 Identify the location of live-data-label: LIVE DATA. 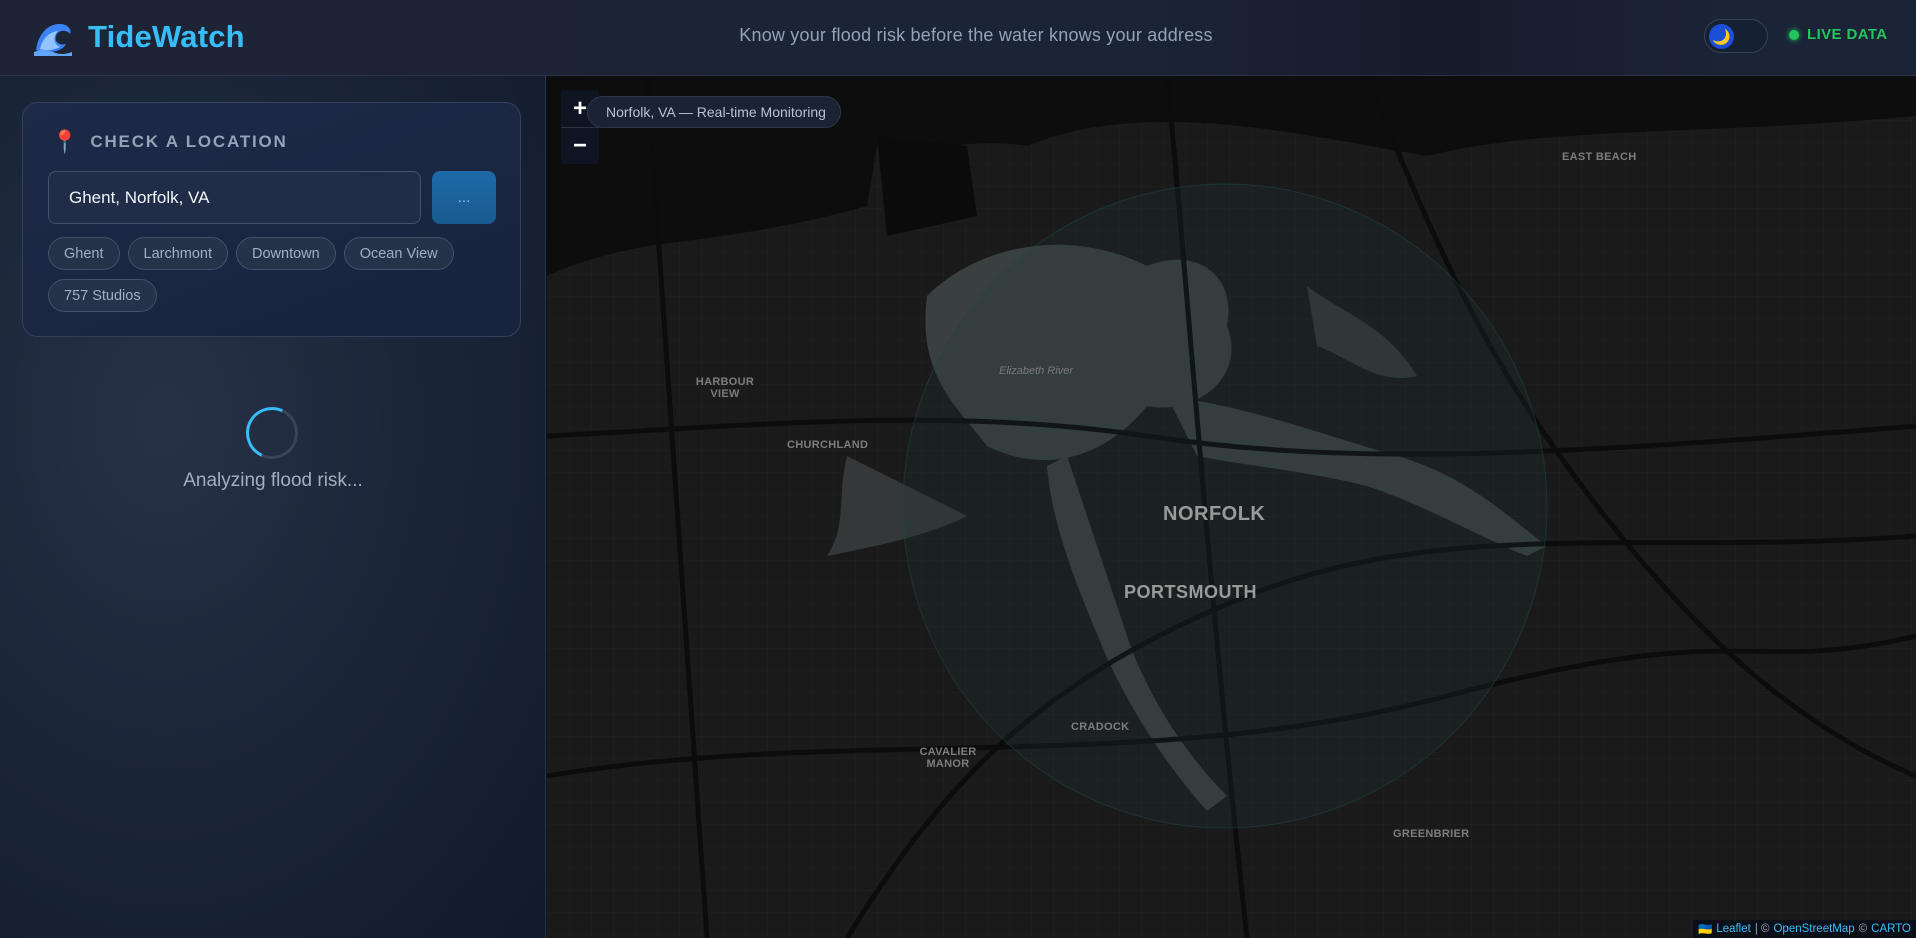
(1847, 34).